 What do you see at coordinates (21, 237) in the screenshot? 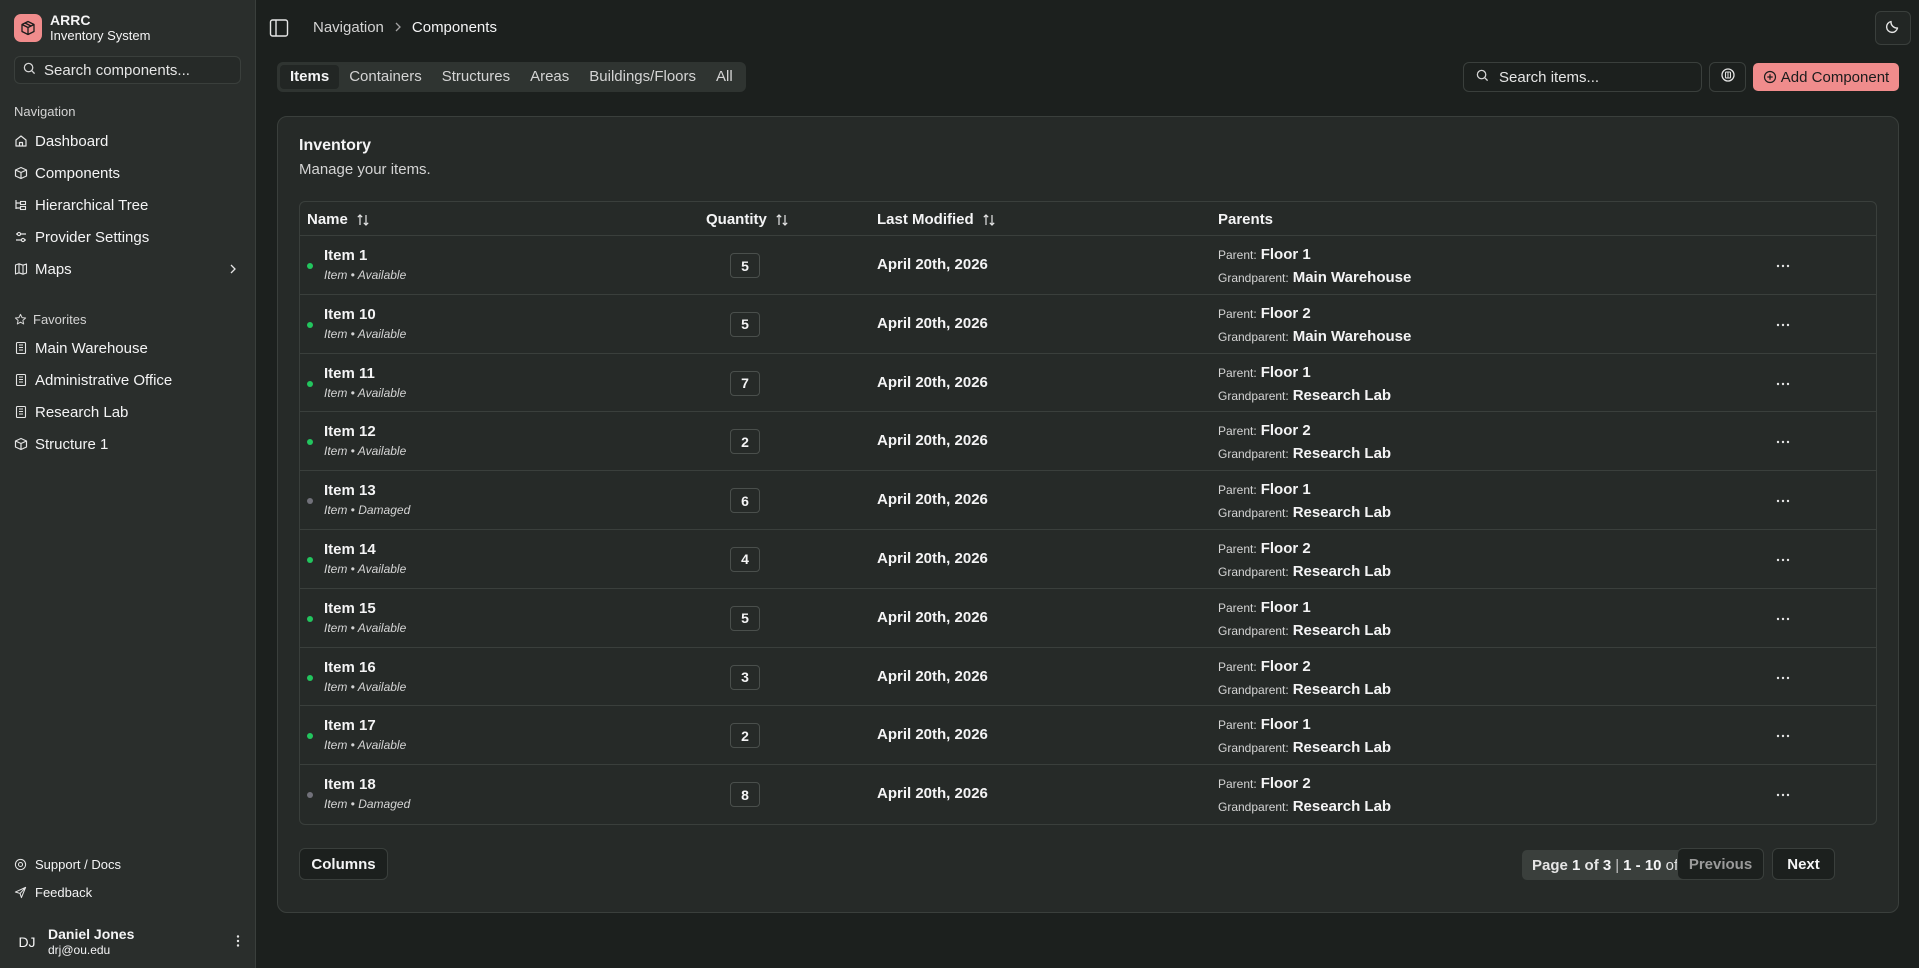
I see `sliders-icon` at bounding box center [21, 237].